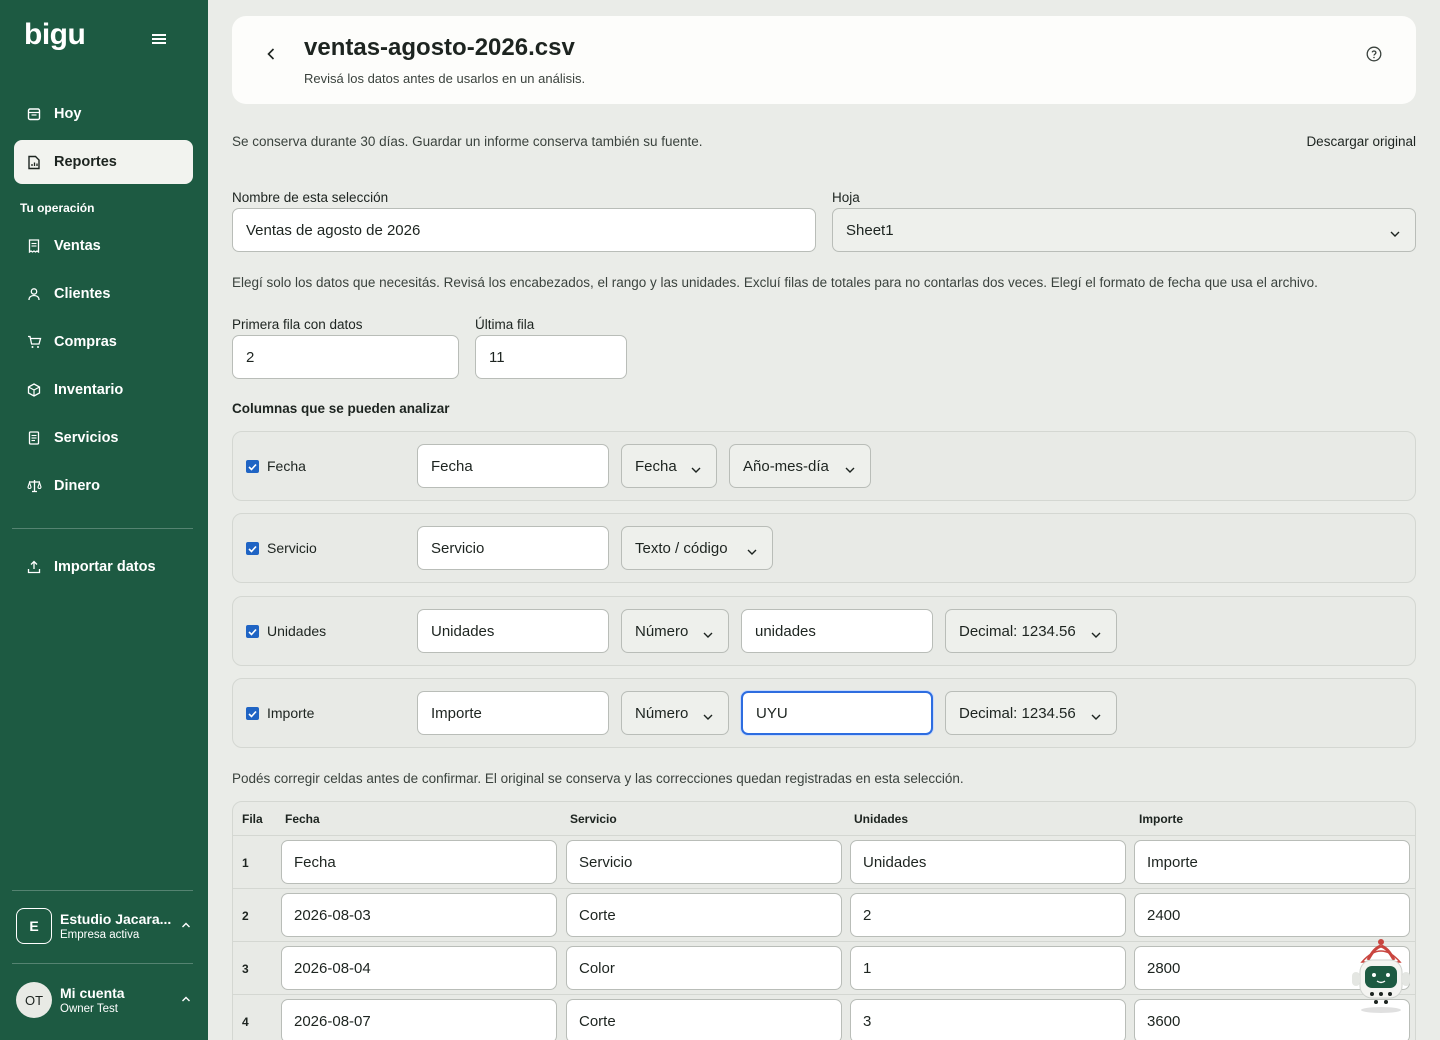 This screenshot has height=1040, width=1440. I want to click on column-name: Fecha, so click(286, 466).